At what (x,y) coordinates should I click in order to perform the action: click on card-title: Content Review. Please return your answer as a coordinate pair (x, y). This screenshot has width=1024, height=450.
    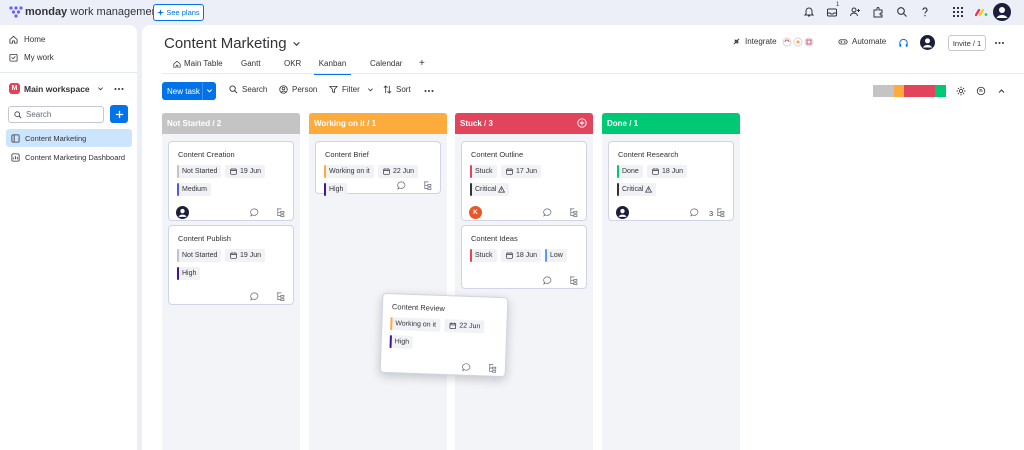
    Looking at the image, I should click on (418, 307).